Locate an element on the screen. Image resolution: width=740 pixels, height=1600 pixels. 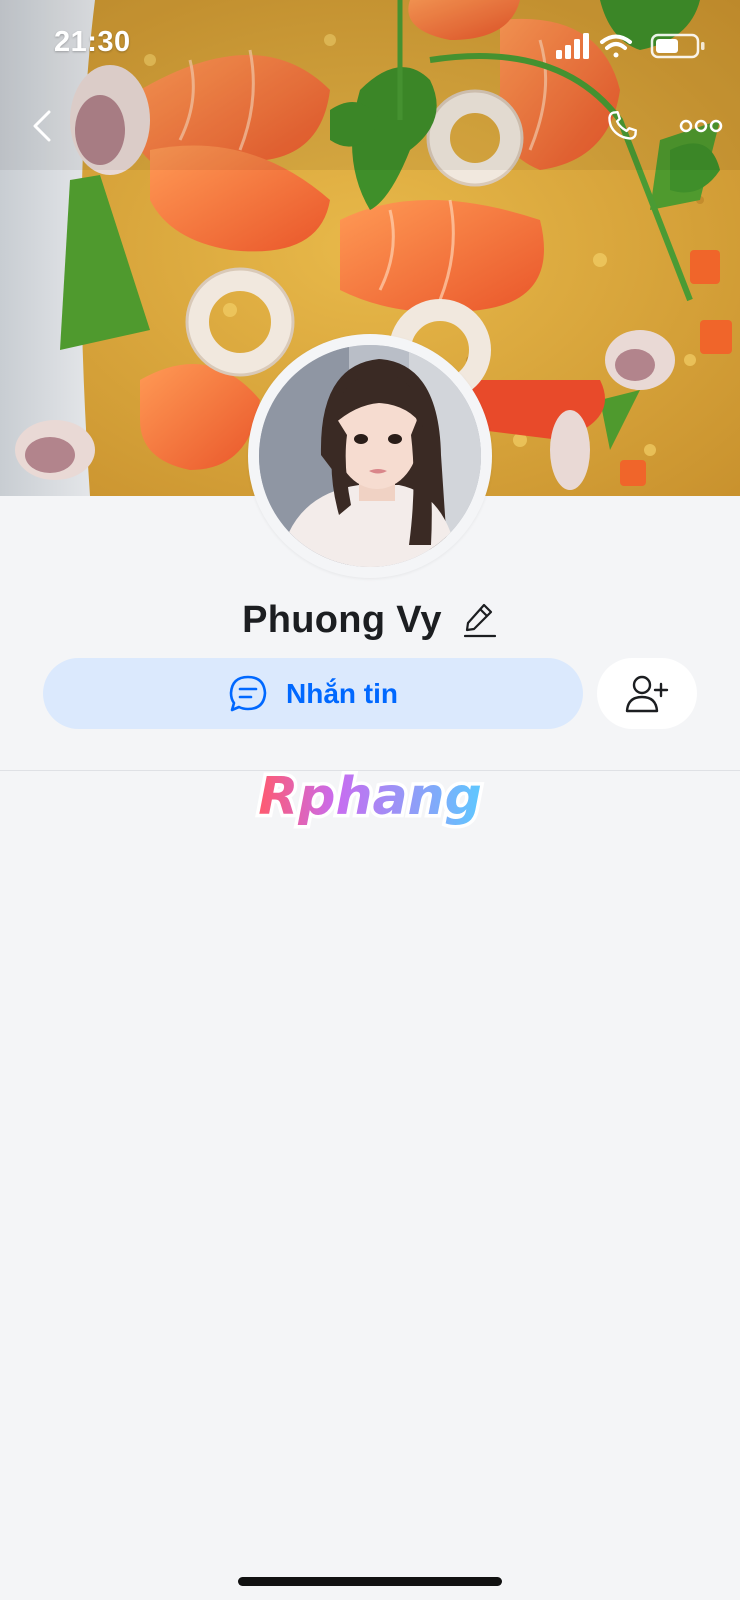
avatar-photo is located at coordinates (370, 456).